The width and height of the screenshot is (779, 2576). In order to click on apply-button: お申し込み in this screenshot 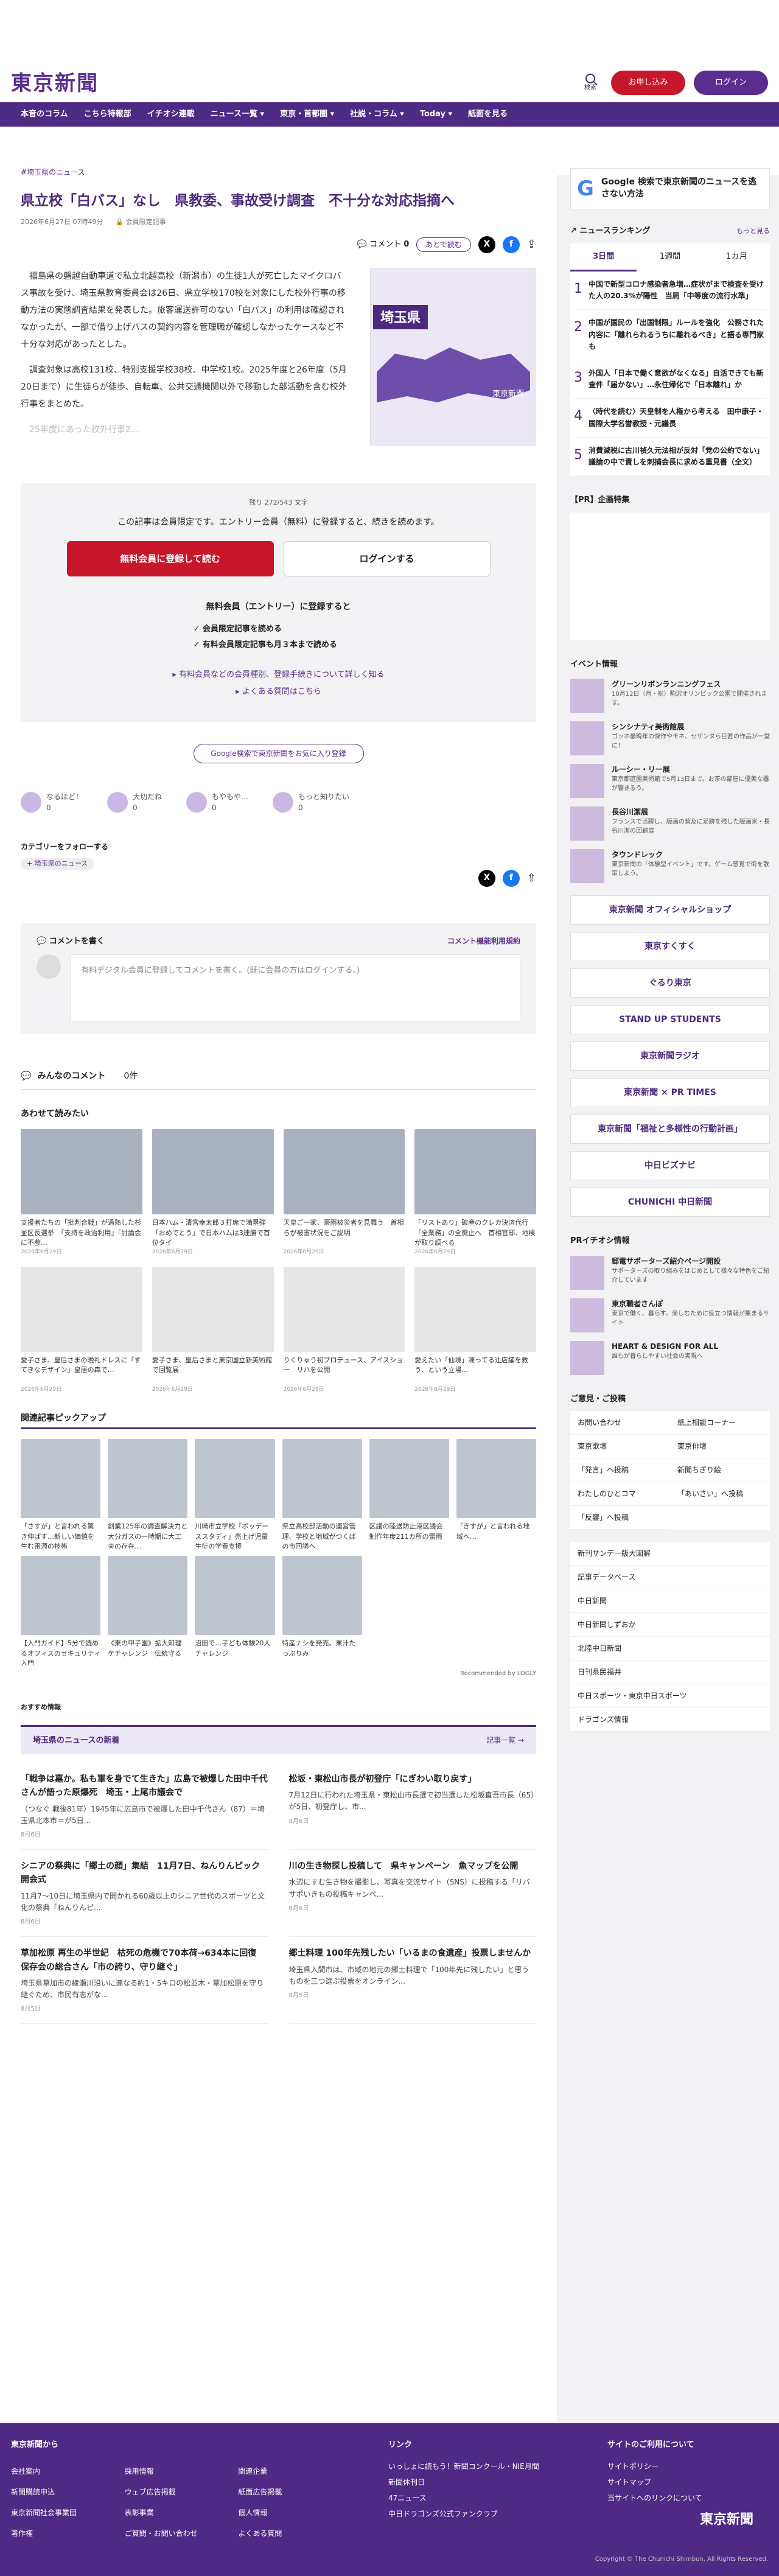, I will do `click(648, 83)`.